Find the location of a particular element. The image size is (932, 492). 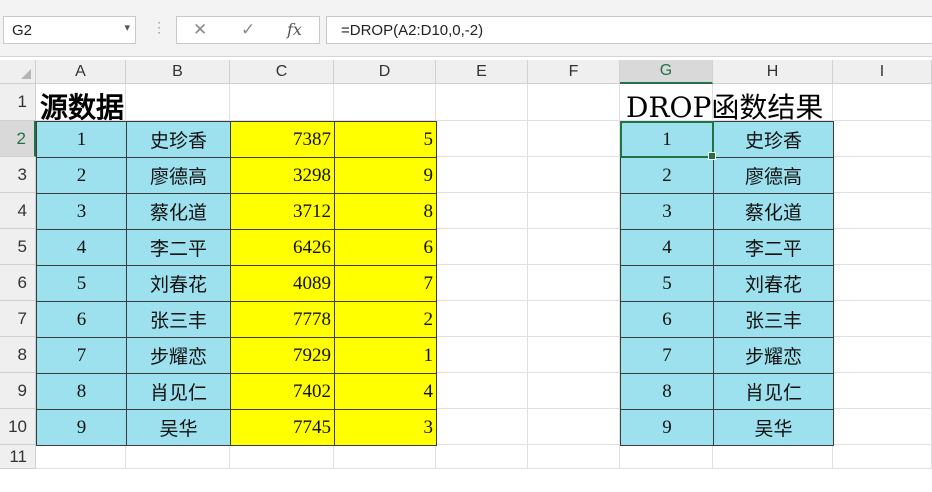

row-header-9: 9 is located at coordinates (18, 391).